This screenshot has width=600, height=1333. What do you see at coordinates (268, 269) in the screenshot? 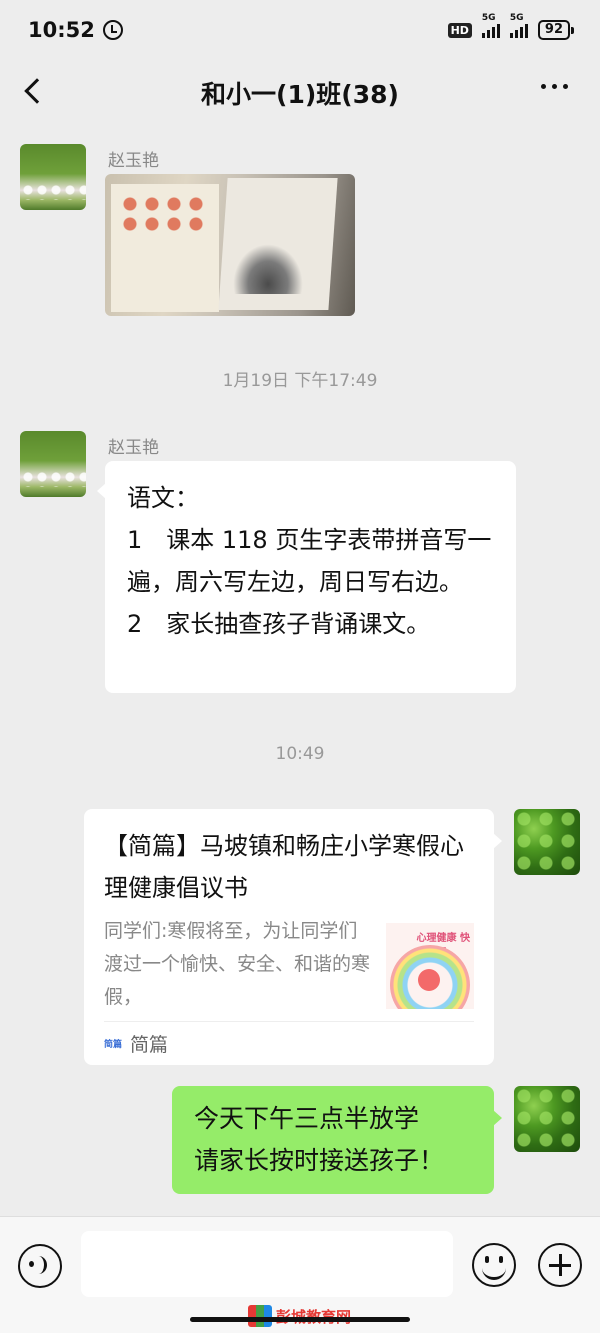
I see `photo-ink-painting` at bounding box center [268, 269].